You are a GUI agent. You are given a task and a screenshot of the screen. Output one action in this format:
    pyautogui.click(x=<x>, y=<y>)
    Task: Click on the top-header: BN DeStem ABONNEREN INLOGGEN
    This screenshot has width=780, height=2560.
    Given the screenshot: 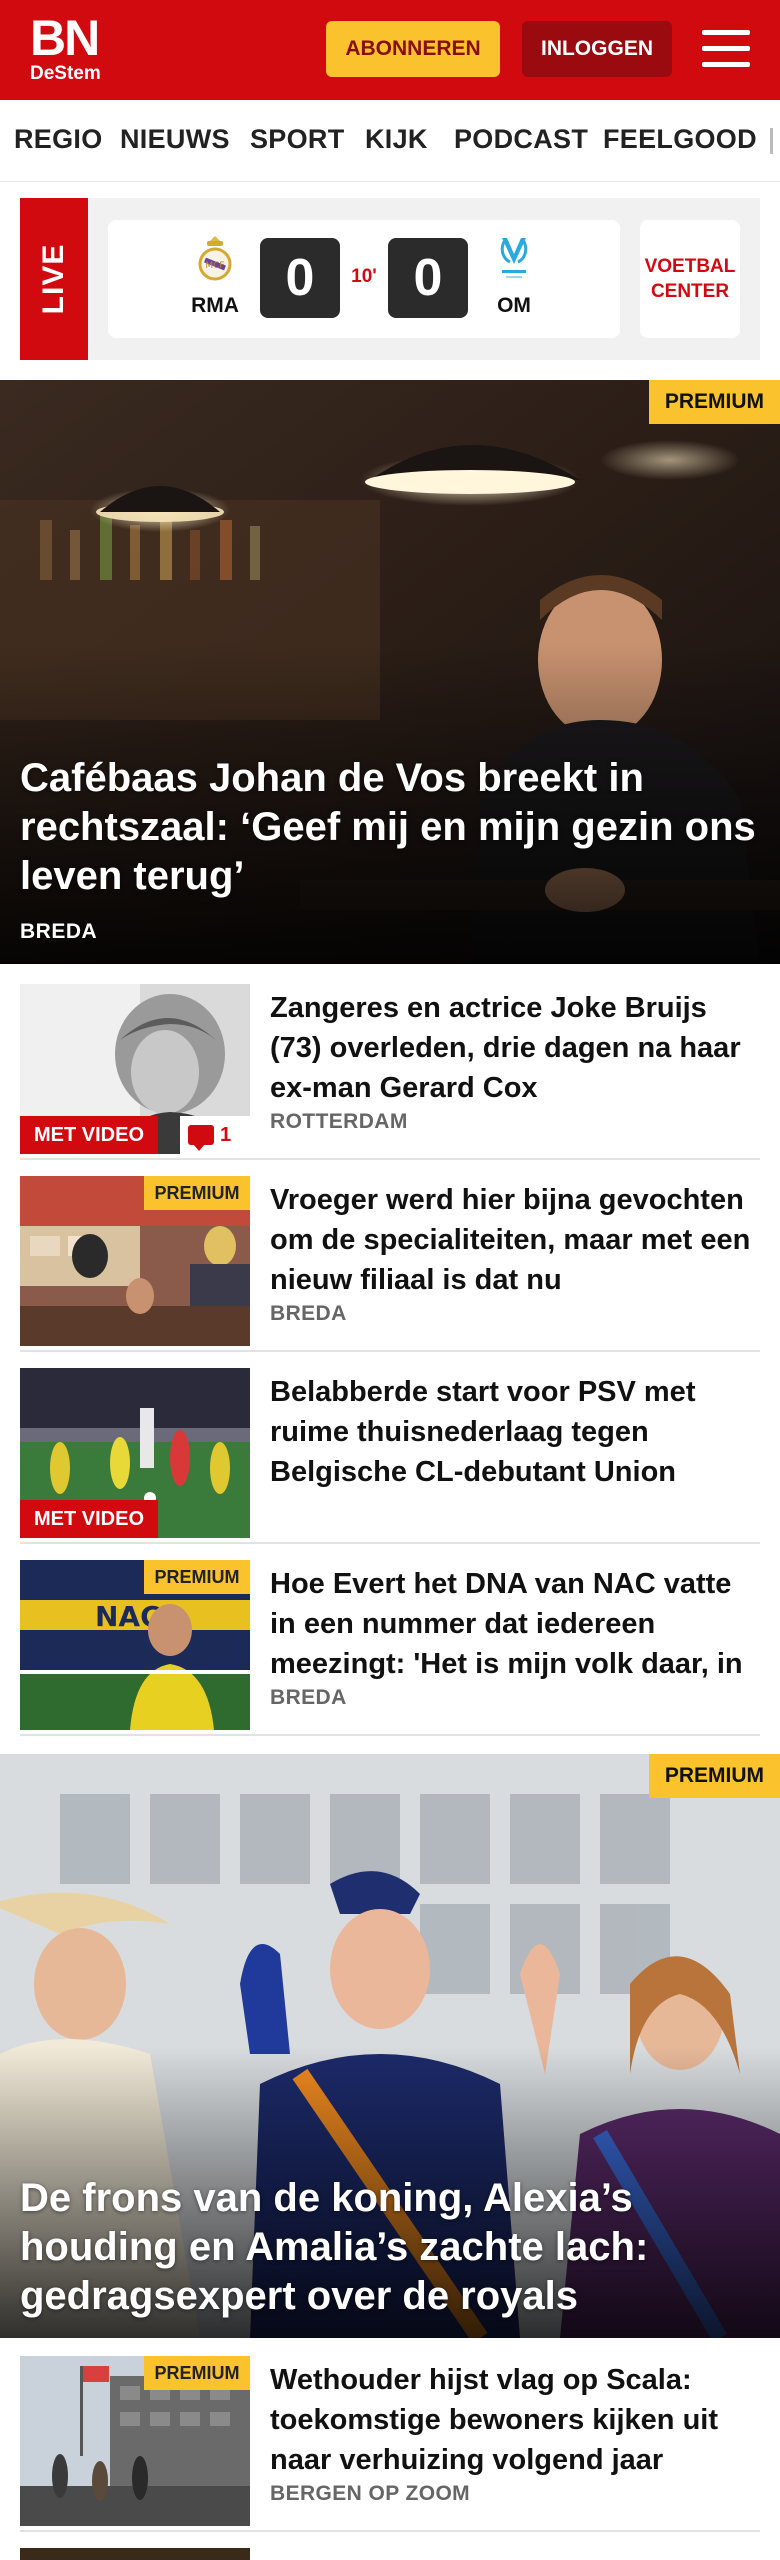 What is the action you would take?
    pyautogui.click(x=390, y=50)
    